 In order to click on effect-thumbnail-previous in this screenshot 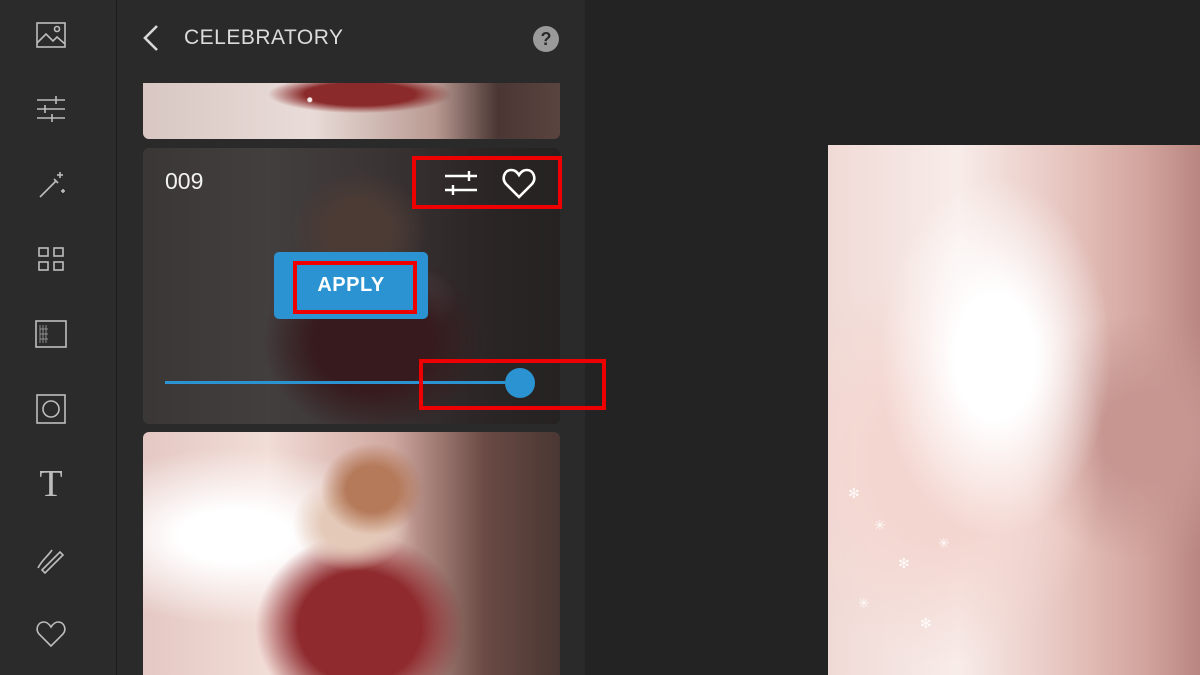, I will do `click(351, 111)`.